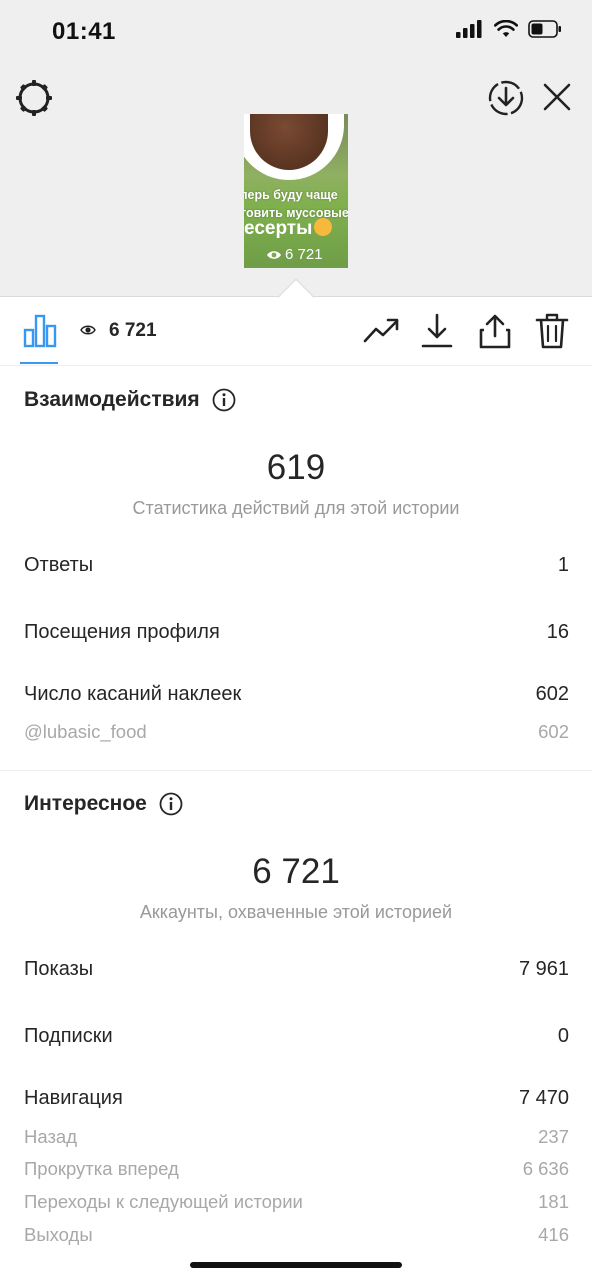  Describe the element at coordinates (296, 1265) in the screenshot. I see `home-indicator` at that location.